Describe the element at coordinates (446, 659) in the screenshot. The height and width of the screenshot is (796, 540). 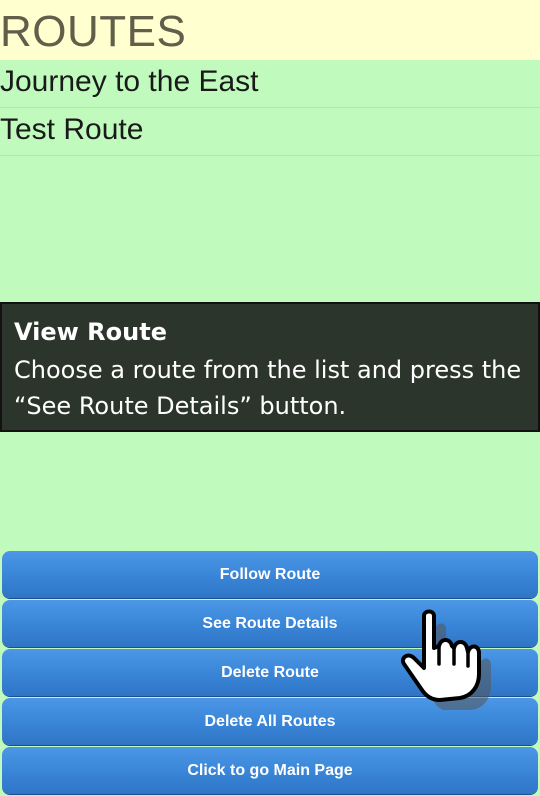
I see `hand-pointer-icon` at that location.